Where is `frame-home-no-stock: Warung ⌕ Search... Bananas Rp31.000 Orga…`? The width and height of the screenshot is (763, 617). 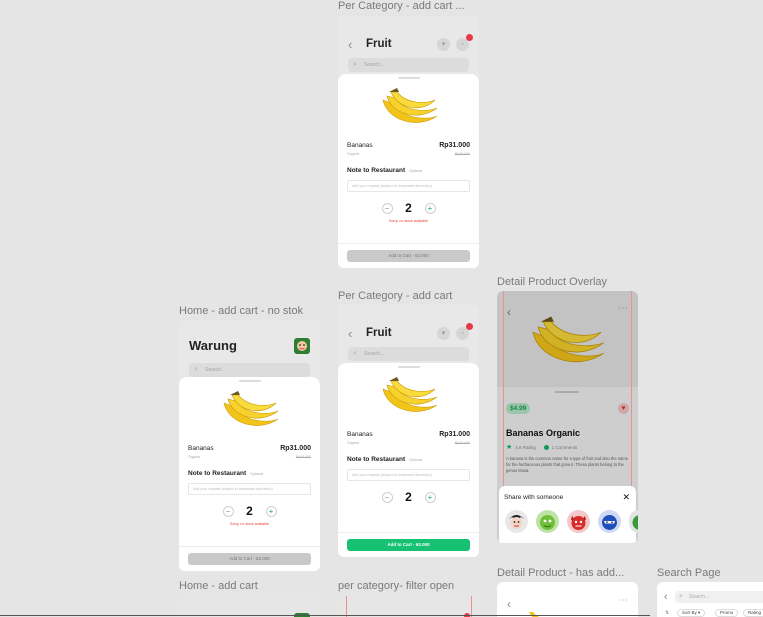
frame-home-no-stock: Warung ⌕ Search... Bananas Rp31.000 Orga… is located at coordinates (249, 445).